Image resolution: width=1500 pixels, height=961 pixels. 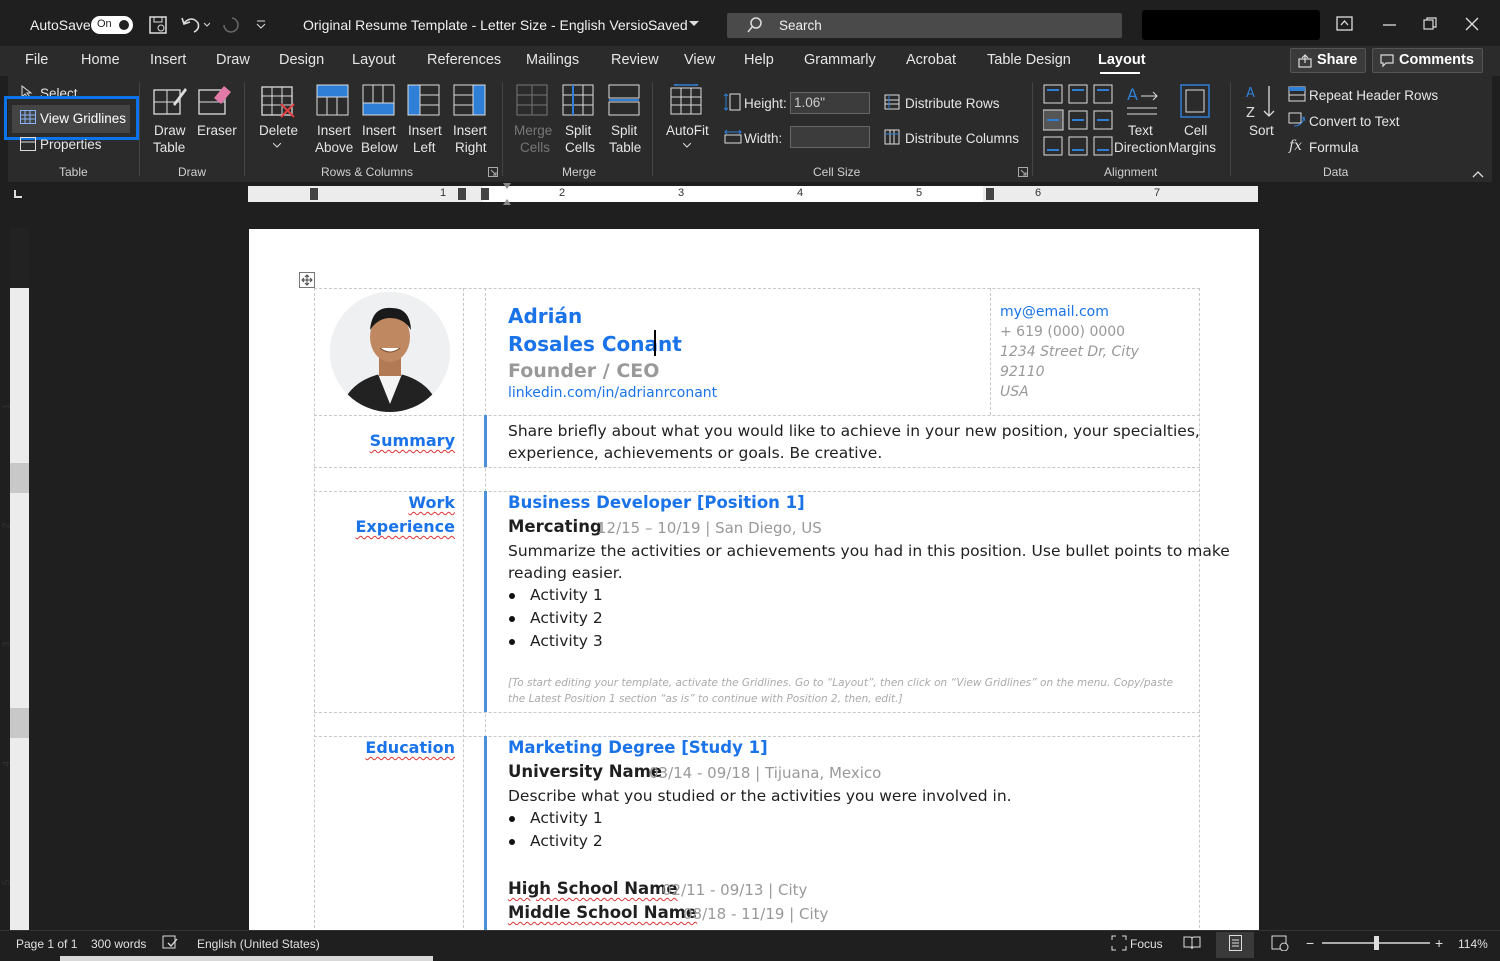 What do you see at coordinates (71, 144) in the screenshot?
I see `properties-button: Properties` at bounding box center [71, 144].